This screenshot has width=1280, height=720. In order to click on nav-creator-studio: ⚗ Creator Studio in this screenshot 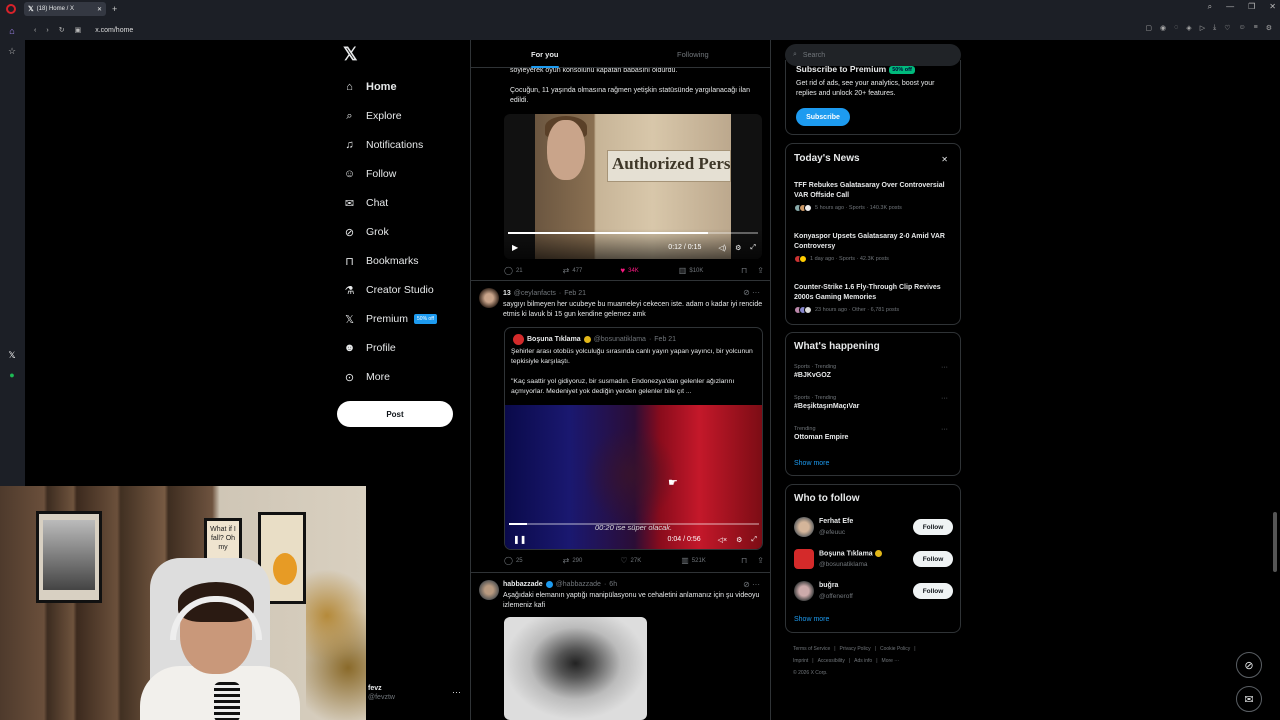, I will do `click(388, 290)`.